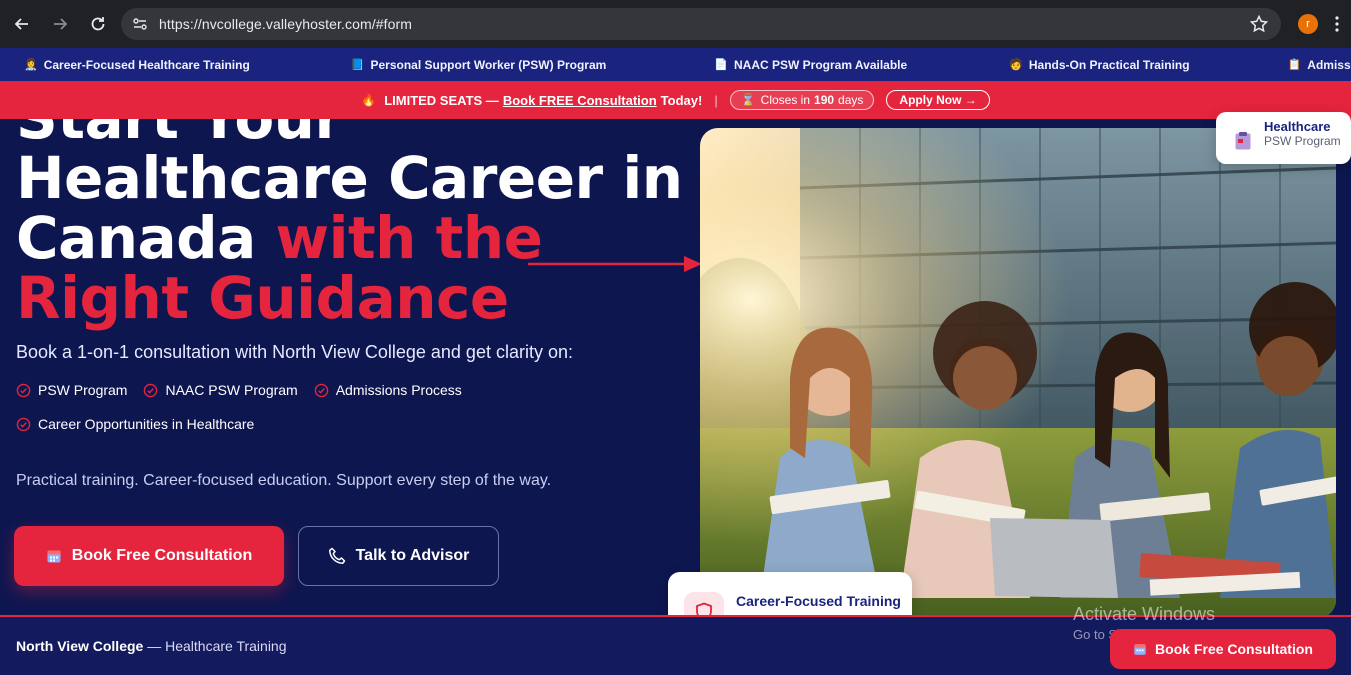  What do you see at coordinates (140, 24) in the screenshot?
I see `site-info-icon` at bounding box center [140, 24].